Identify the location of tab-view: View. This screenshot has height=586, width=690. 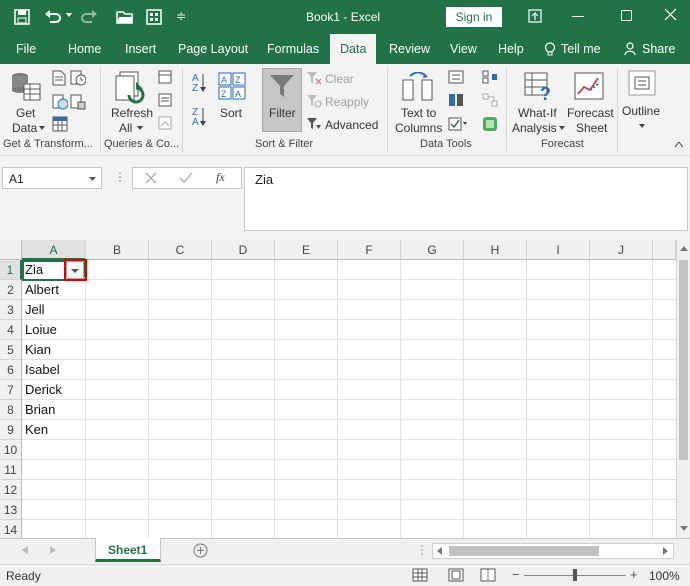
(463, 49).